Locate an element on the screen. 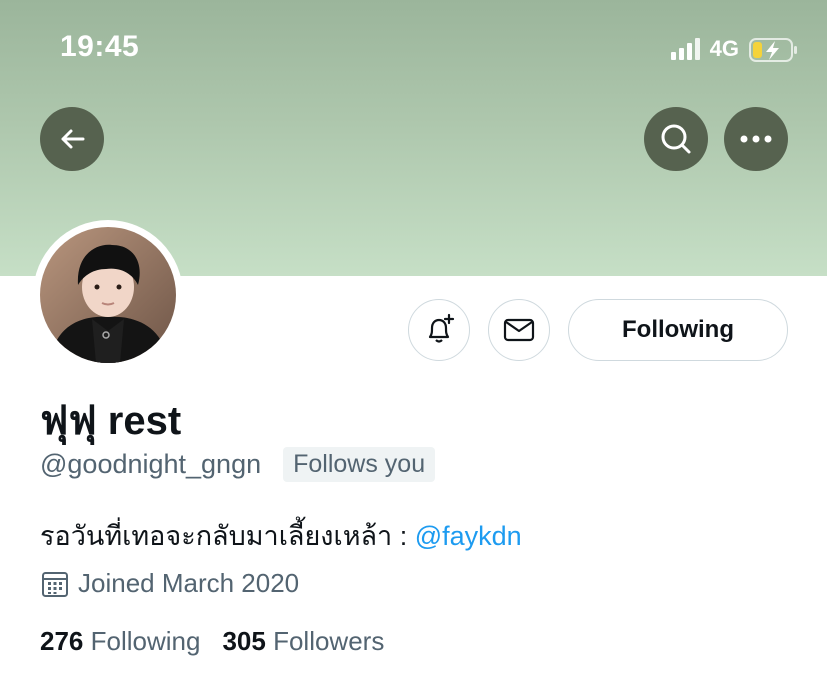  search-button is located at coordinates (676, 139).